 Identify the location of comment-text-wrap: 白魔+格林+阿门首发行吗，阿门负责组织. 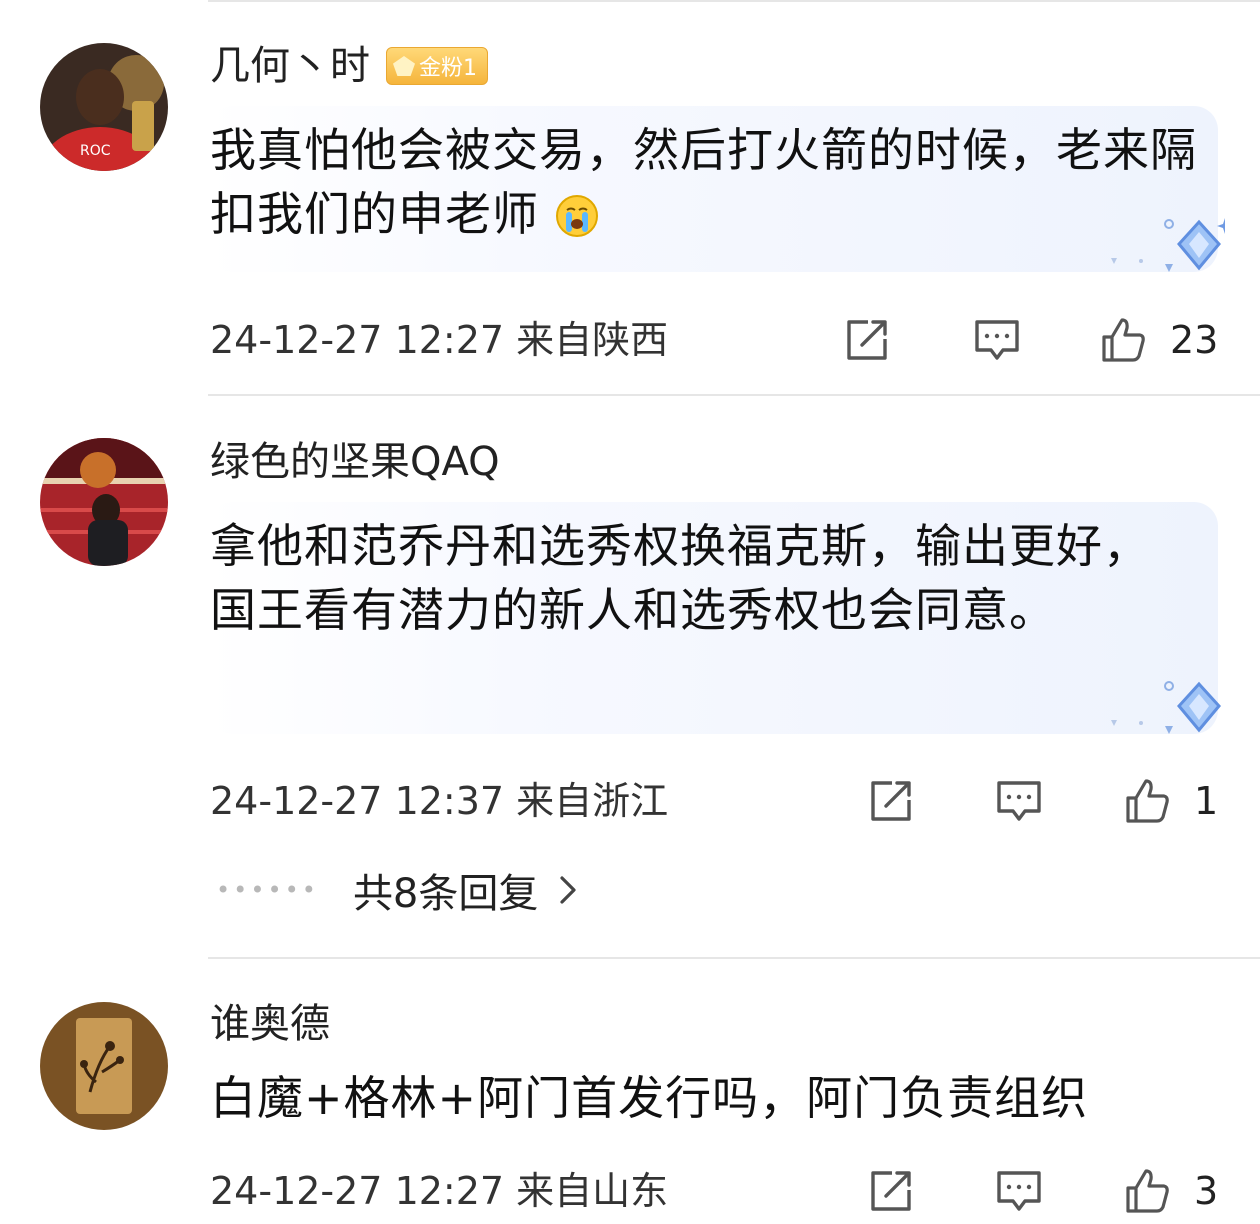
(705, 1098).